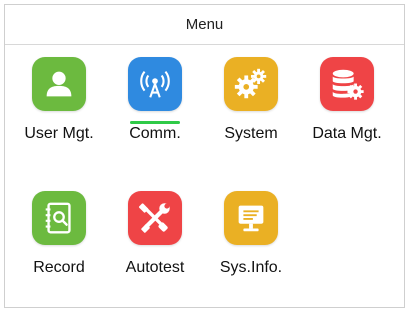 Image resolution: width=409 pixels, height=312 pixels. What do you see at coordinates (251, 133) in the screenshot?
I see `menu-item-label: System` at bounding box center [251, 133].